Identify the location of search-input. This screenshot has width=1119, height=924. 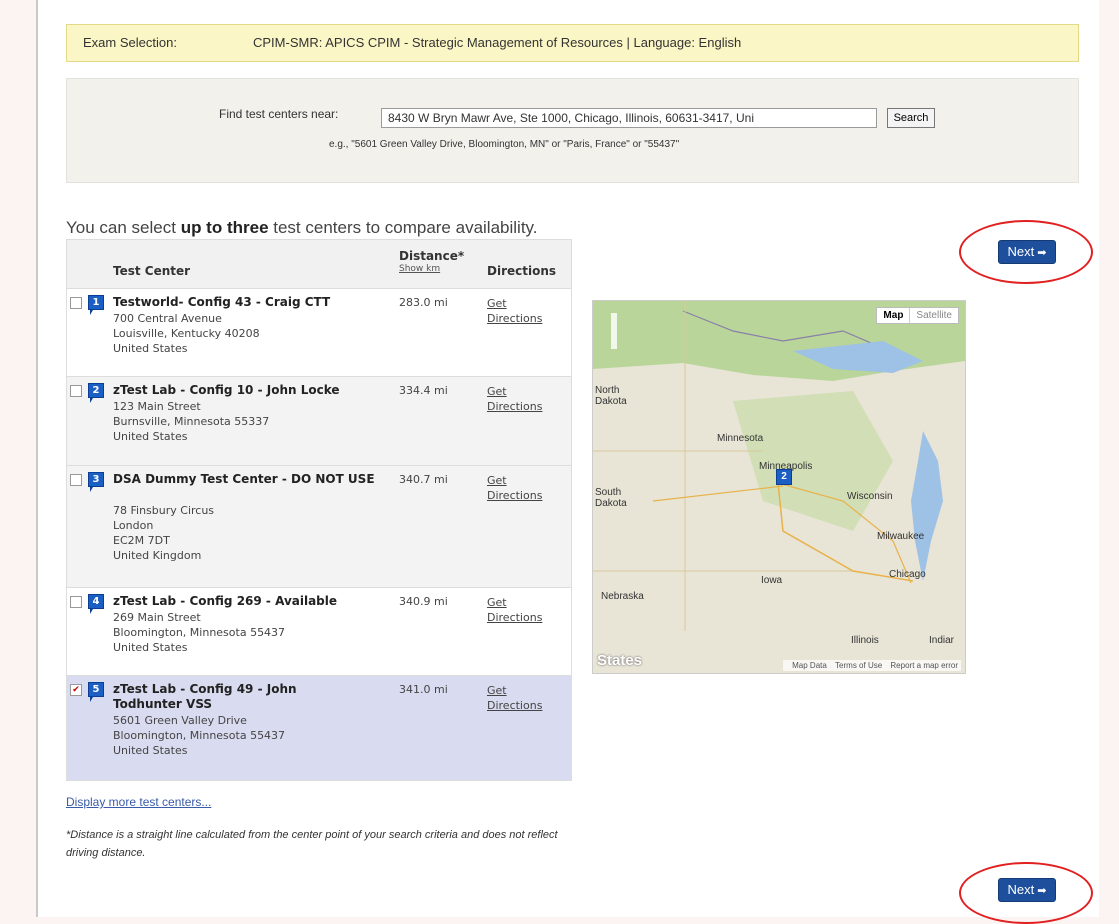
(629, 118).